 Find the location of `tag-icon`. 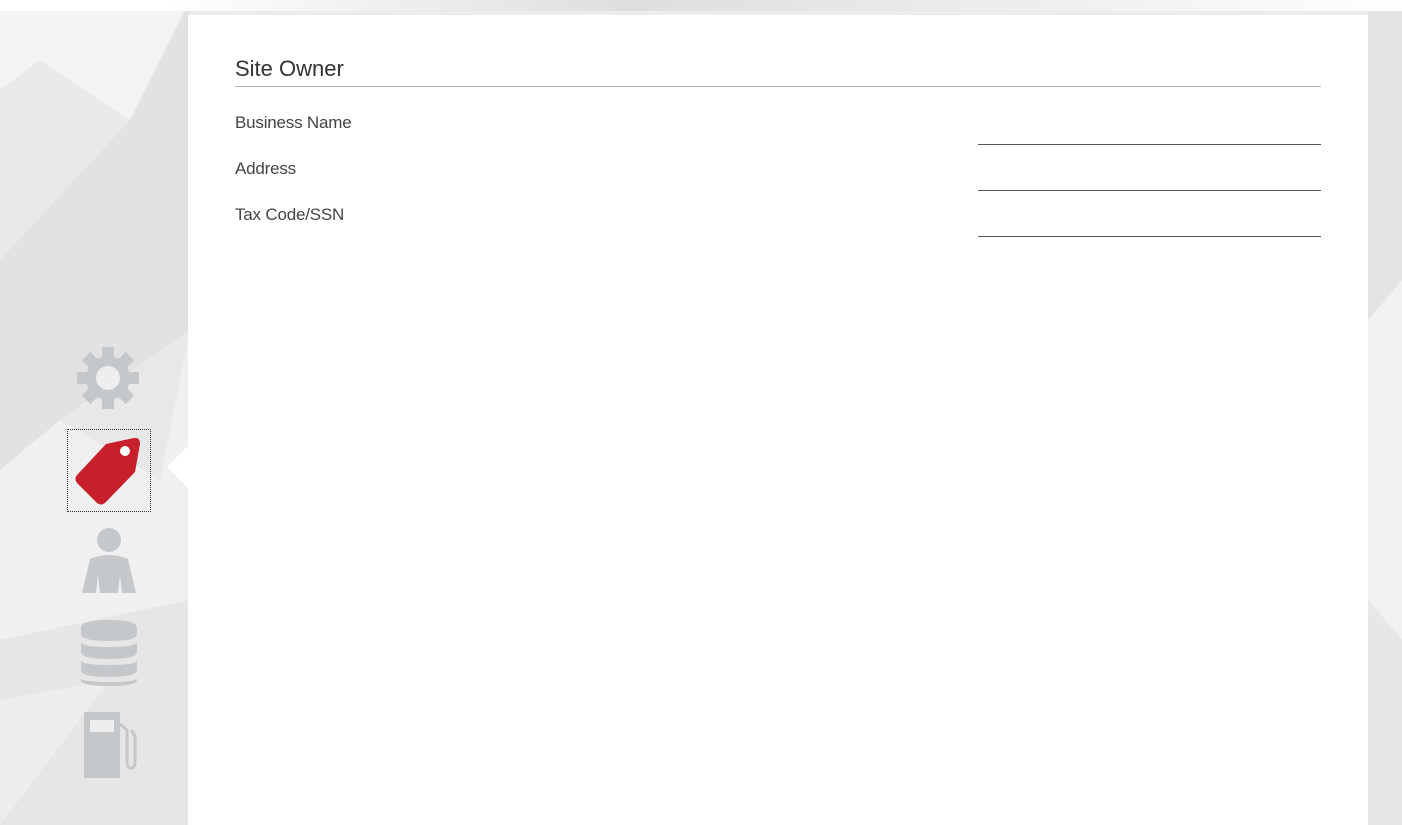

tag-icon is located at coordinates (107, 471).